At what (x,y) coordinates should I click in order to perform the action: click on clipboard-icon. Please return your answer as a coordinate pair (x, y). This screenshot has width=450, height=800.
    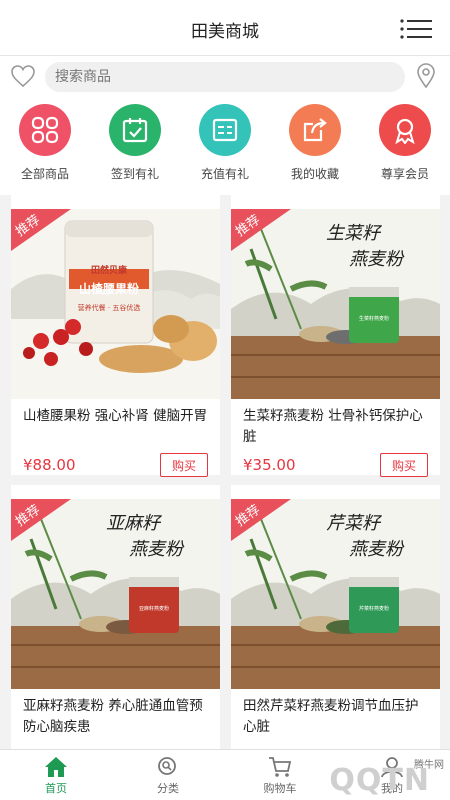
    Looking at the image, I should click on (225, 130).